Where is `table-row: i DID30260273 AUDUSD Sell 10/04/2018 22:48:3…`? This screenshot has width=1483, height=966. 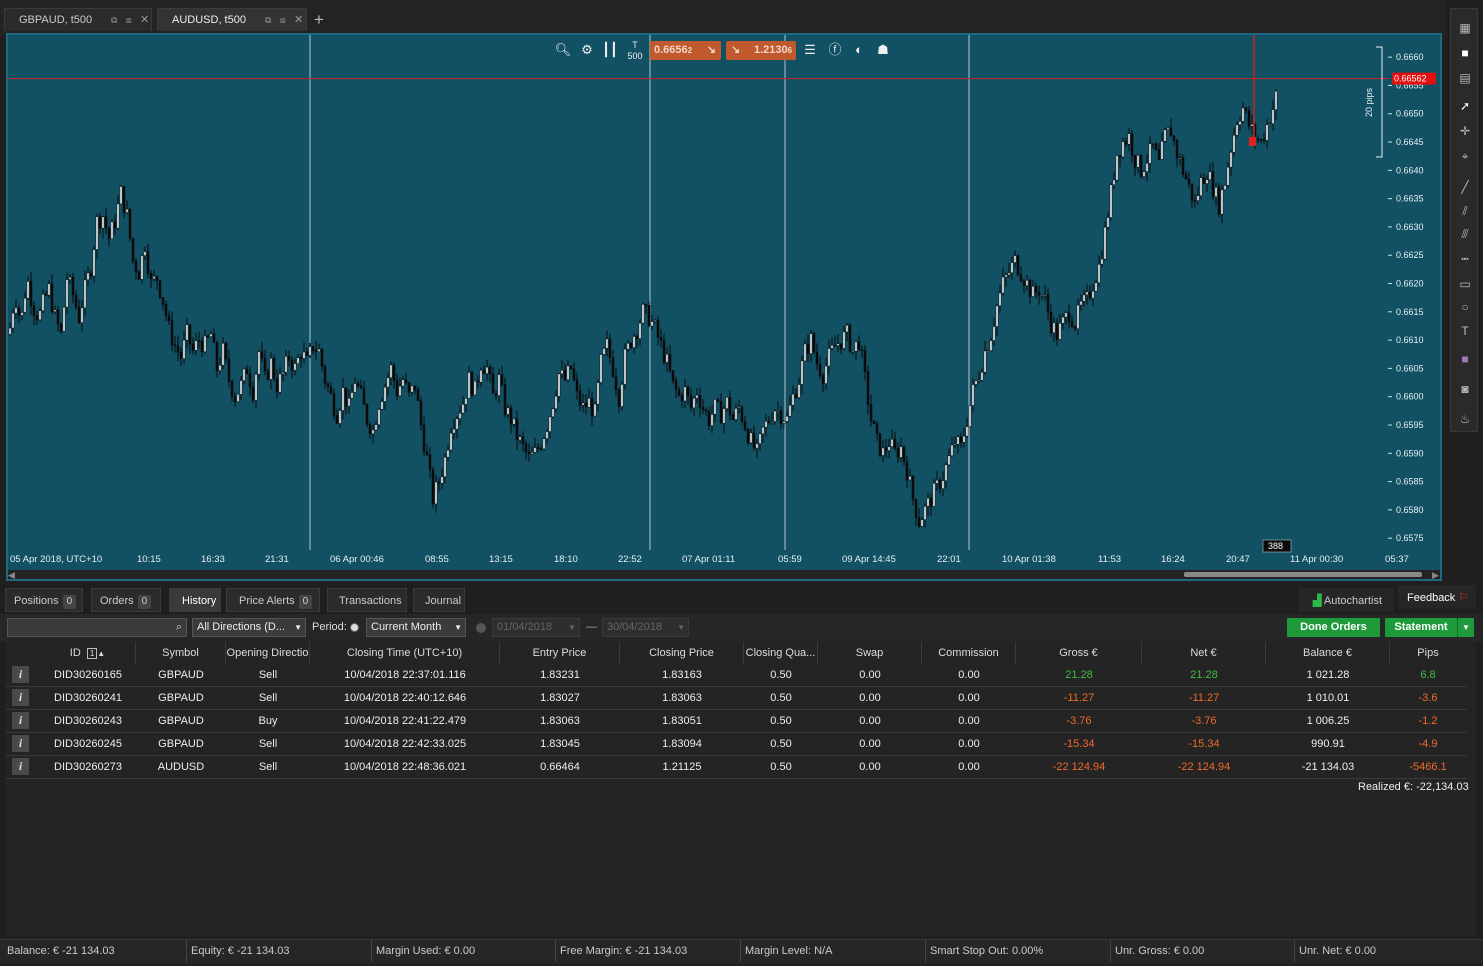 table-row: i DID30260273 AUDUSD Sell 10/04/2018 22:48:3… is located at coordinates (736, 767).